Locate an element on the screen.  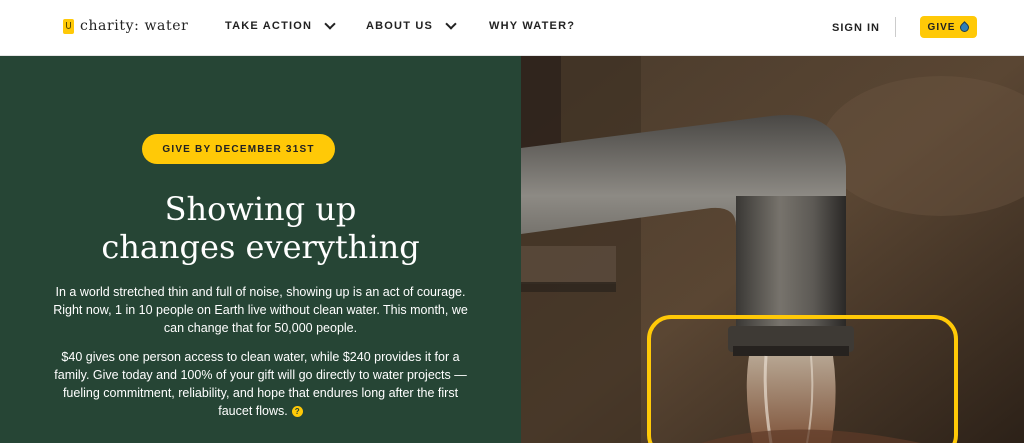
jerrycan-logo-icon is located at coordinates (68, 26).